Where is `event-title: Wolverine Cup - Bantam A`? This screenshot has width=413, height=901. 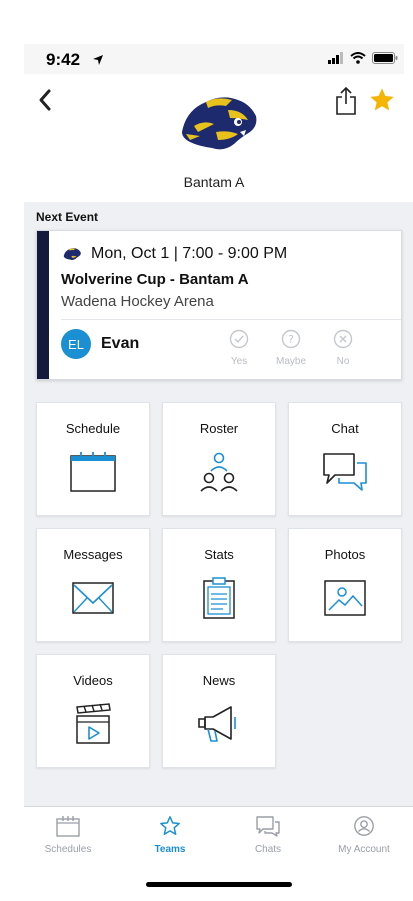 event-title: Wolverine Cup - Bantam A is located at coordinates (155, 279).